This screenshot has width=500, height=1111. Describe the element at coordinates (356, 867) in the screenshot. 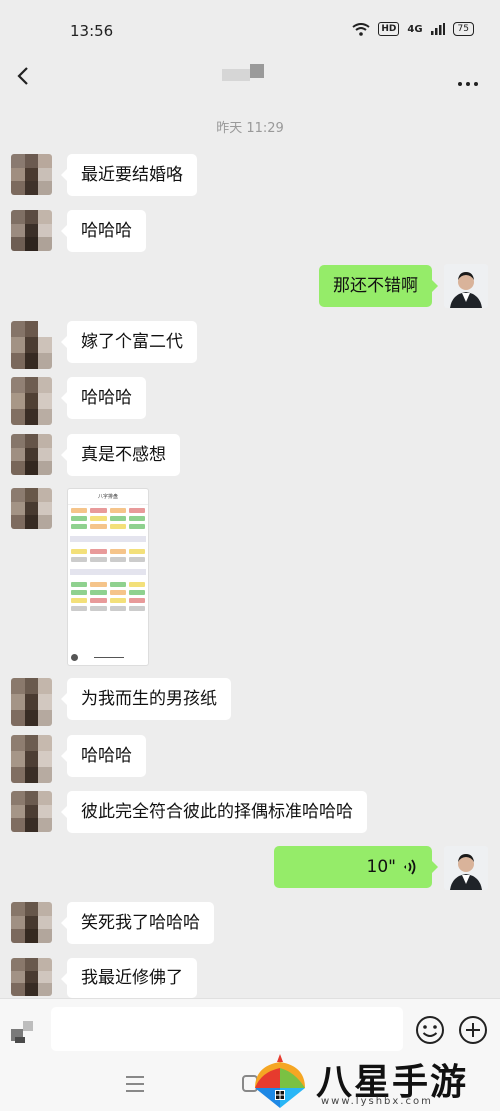

I see `voice-message-bubble: 10"` at that location.